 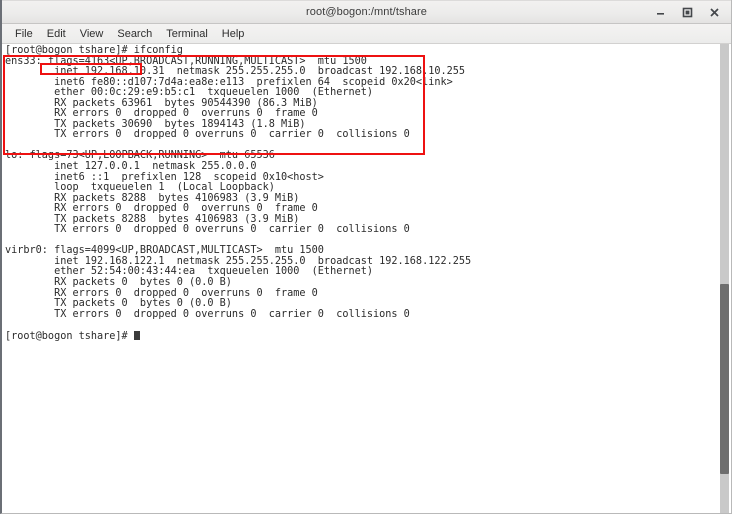 What do you see at coordinates (360, 336) in the screenshot?
I see `terminal-prompt-line: [root@bogon tshare]#` at bounding box center [360, 336].